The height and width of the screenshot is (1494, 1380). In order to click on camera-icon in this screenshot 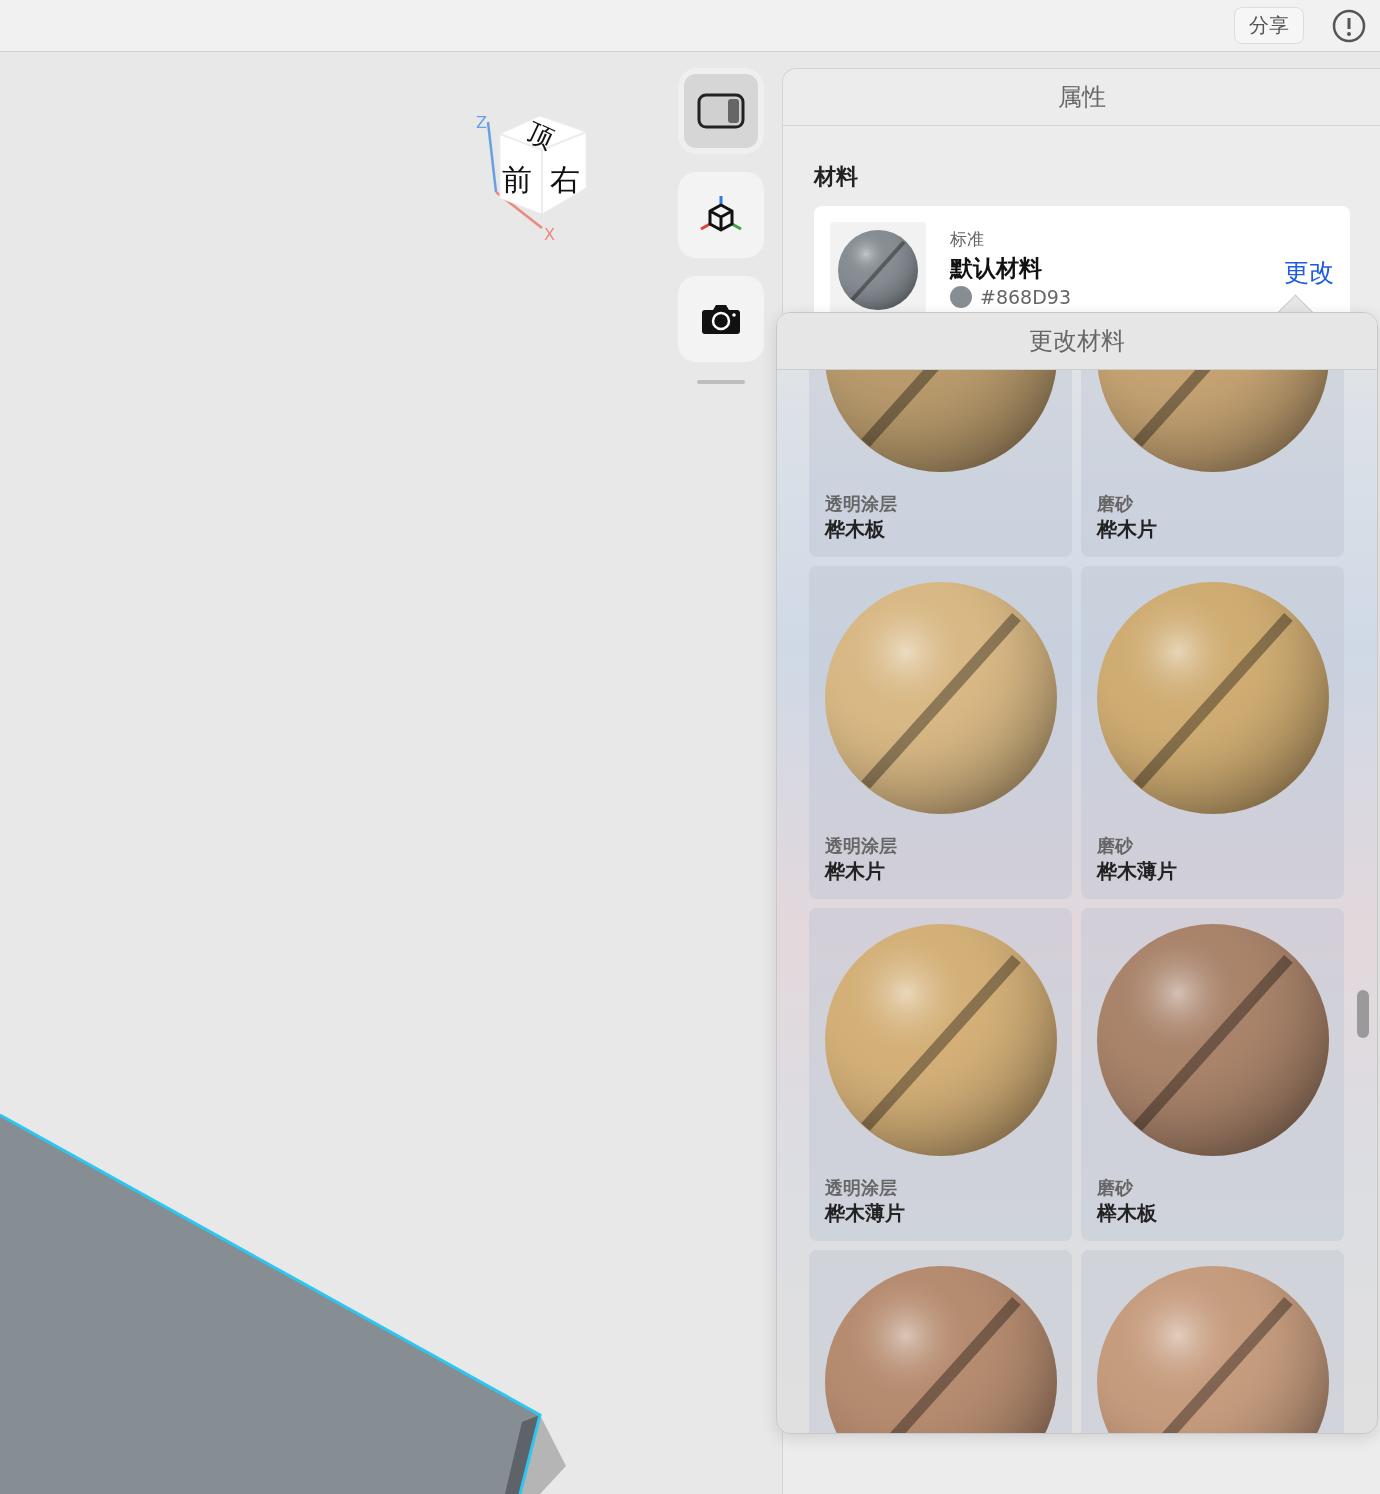, I will do `click(721, 319)`.